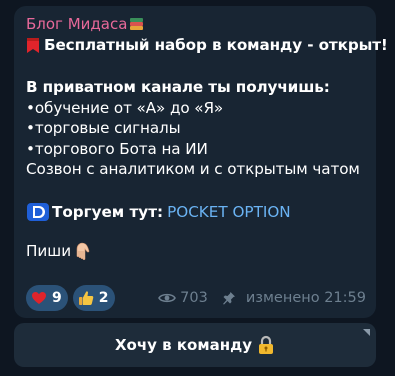 This screenshot has width=395, height=376. Describe the element at coordinates (49, 250) in the screenshot. I see `write-label: Пиши` at that location.